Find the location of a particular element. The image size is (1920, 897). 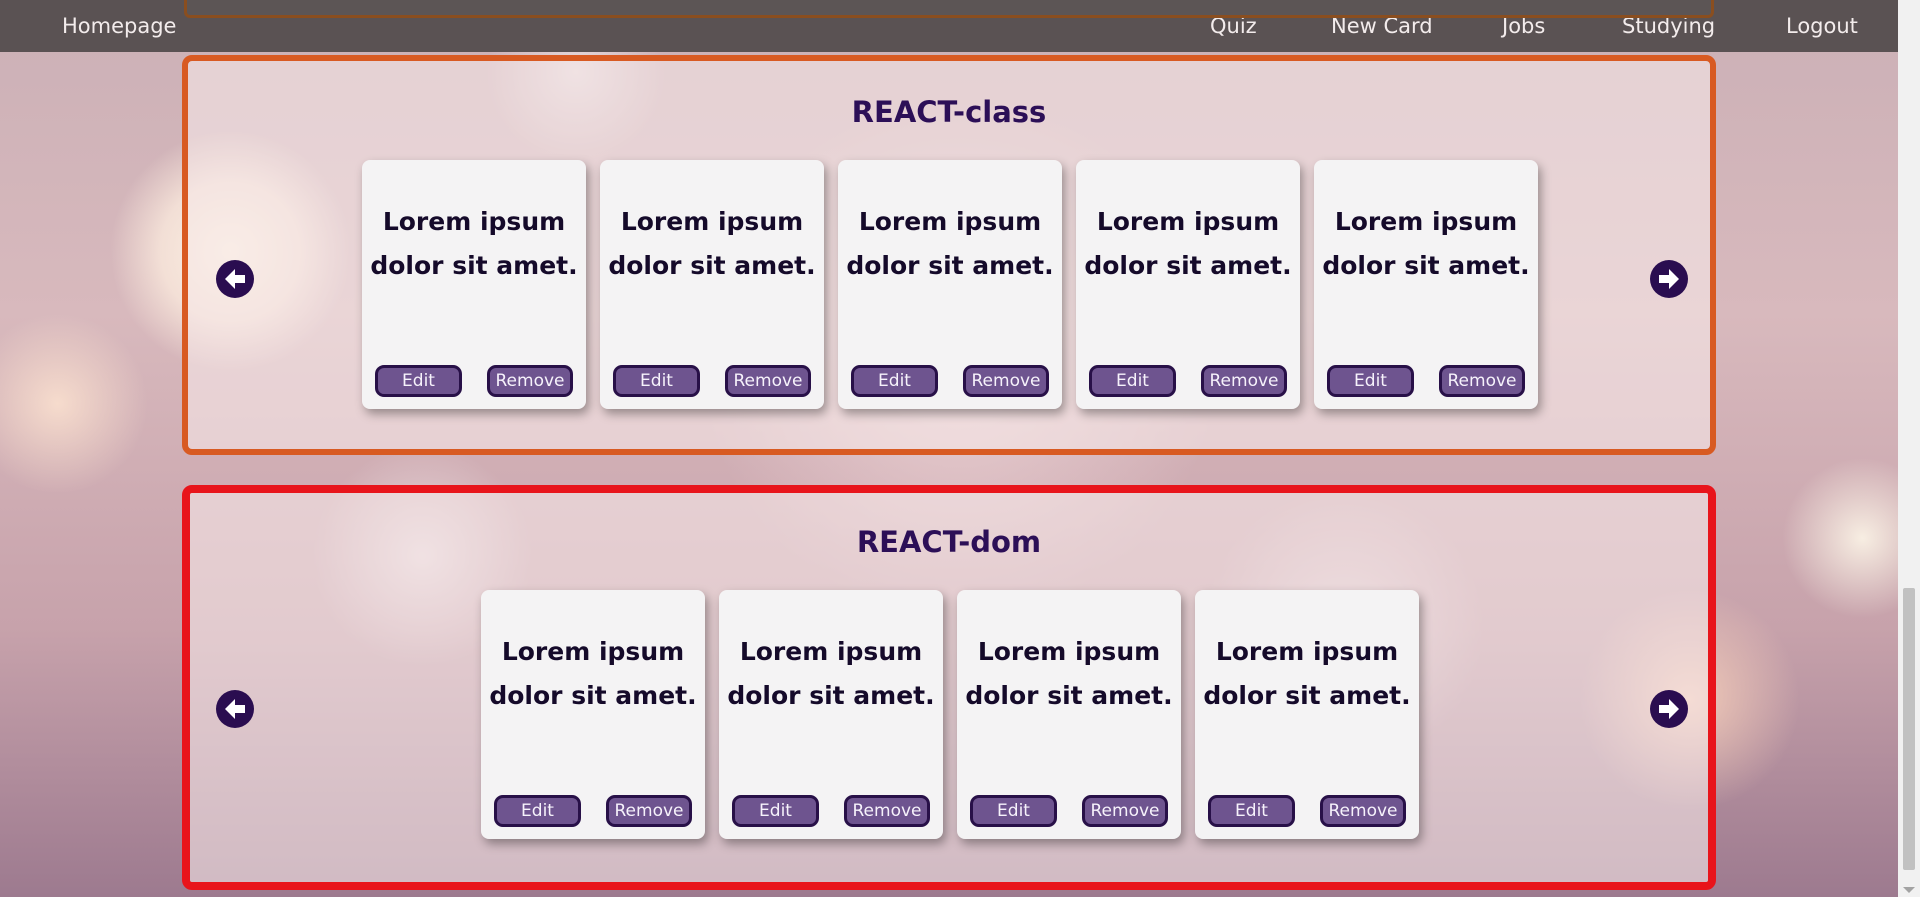

previous-deck-panel-edge is located at coordinates (949, 9).